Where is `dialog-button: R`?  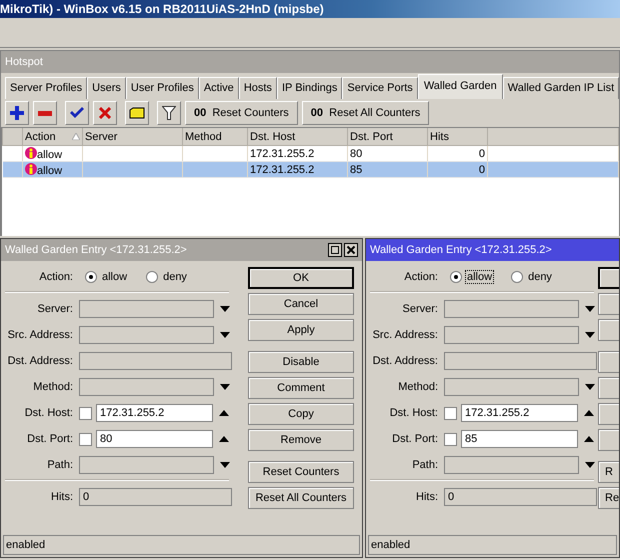
dialog-button: R is located at coordinates (608, 472).